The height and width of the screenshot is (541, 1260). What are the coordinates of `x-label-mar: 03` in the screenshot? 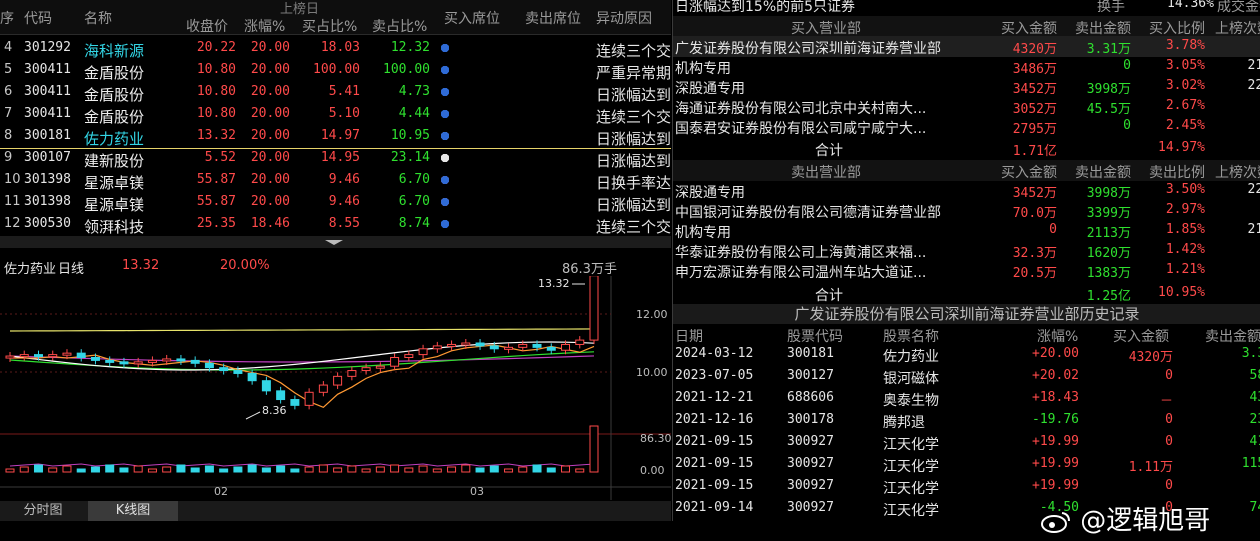 It's located at (477, 491).